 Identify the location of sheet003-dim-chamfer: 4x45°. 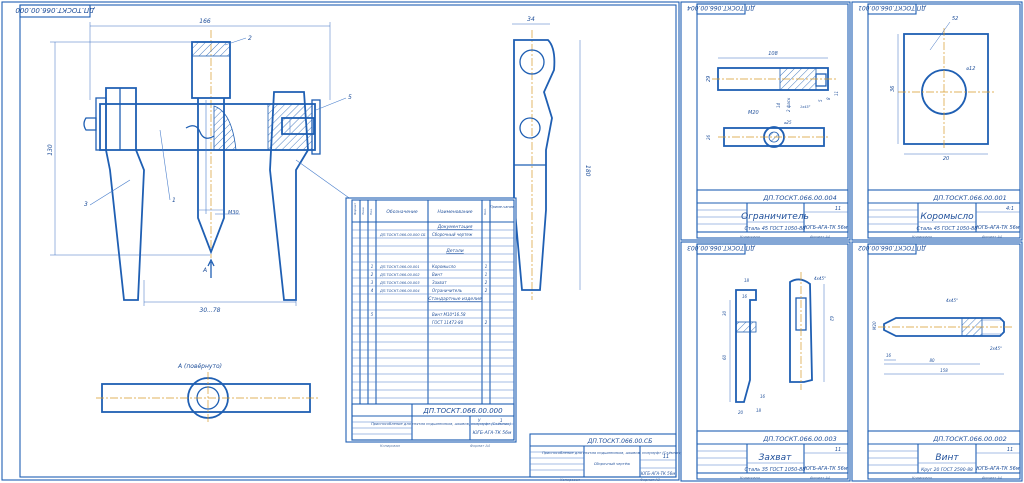
(820, 278).